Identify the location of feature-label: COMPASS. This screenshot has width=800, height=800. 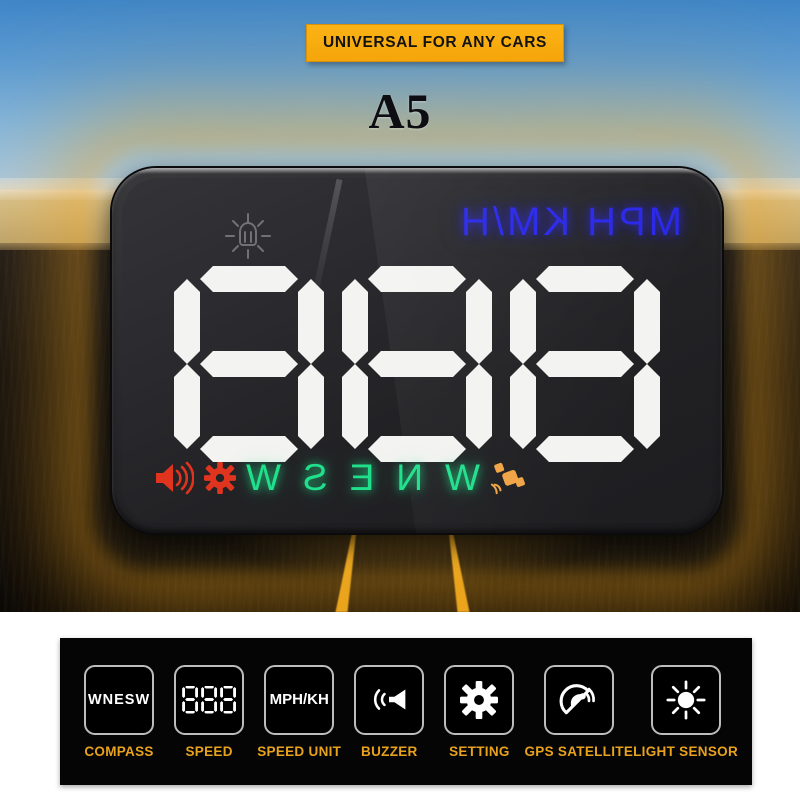
(119, 751).